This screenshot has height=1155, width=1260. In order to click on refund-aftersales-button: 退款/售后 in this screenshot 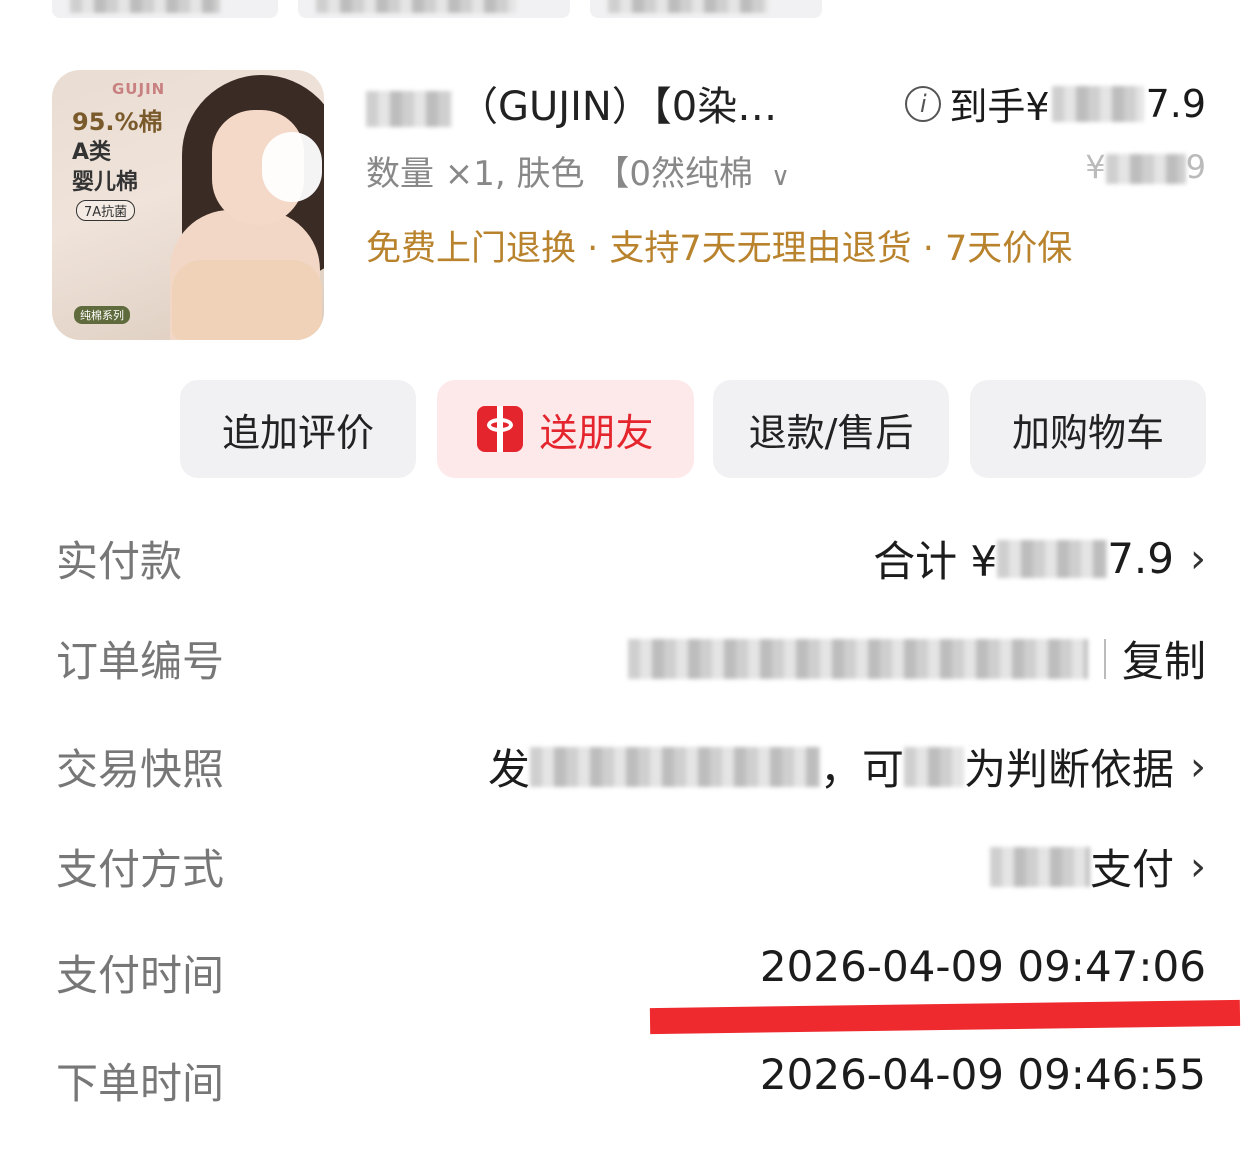, I will do `click(831, 429)`.